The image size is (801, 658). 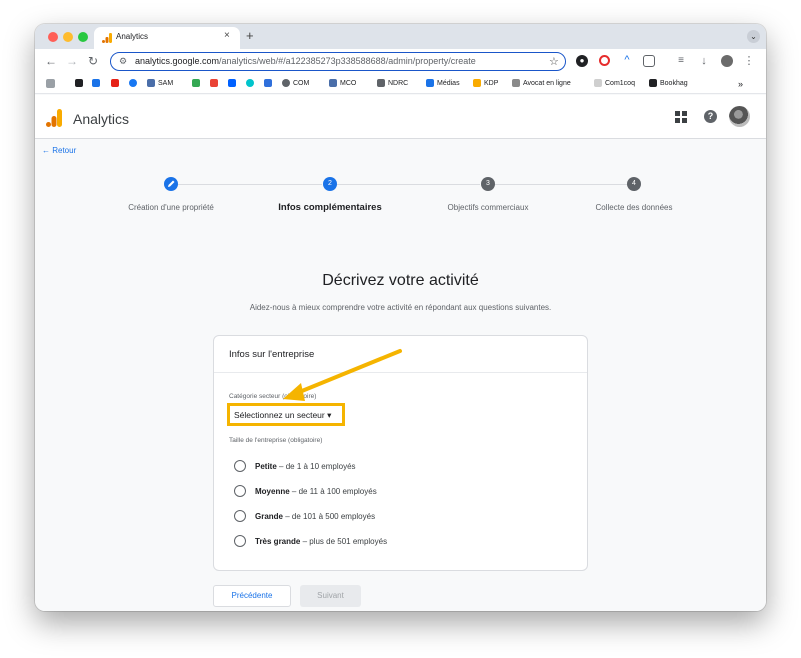 What do you see at coordinates (727, 61) in the screenshot?
I see `profile-avatar-icon` at bounding box center [727, 61].